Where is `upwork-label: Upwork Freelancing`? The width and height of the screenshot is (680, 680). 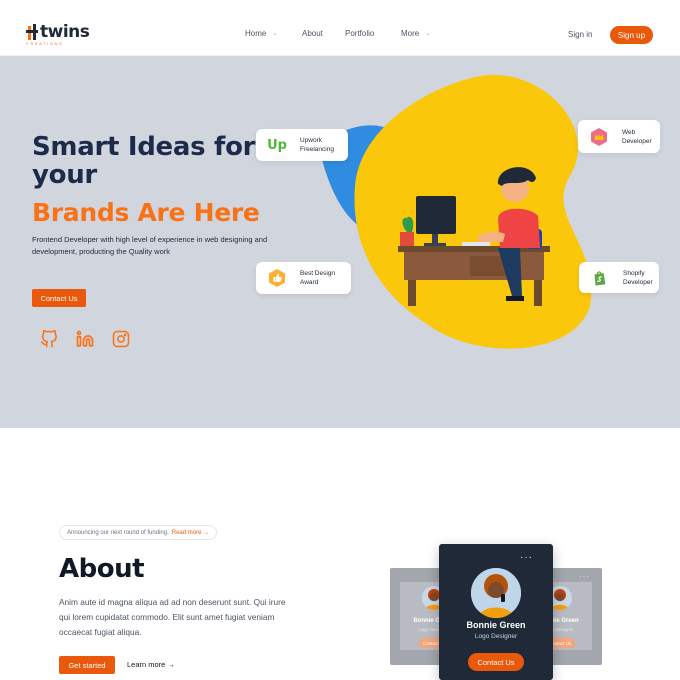 upwork-label: Upwork Freelancing is located at coordinates (317, 145).